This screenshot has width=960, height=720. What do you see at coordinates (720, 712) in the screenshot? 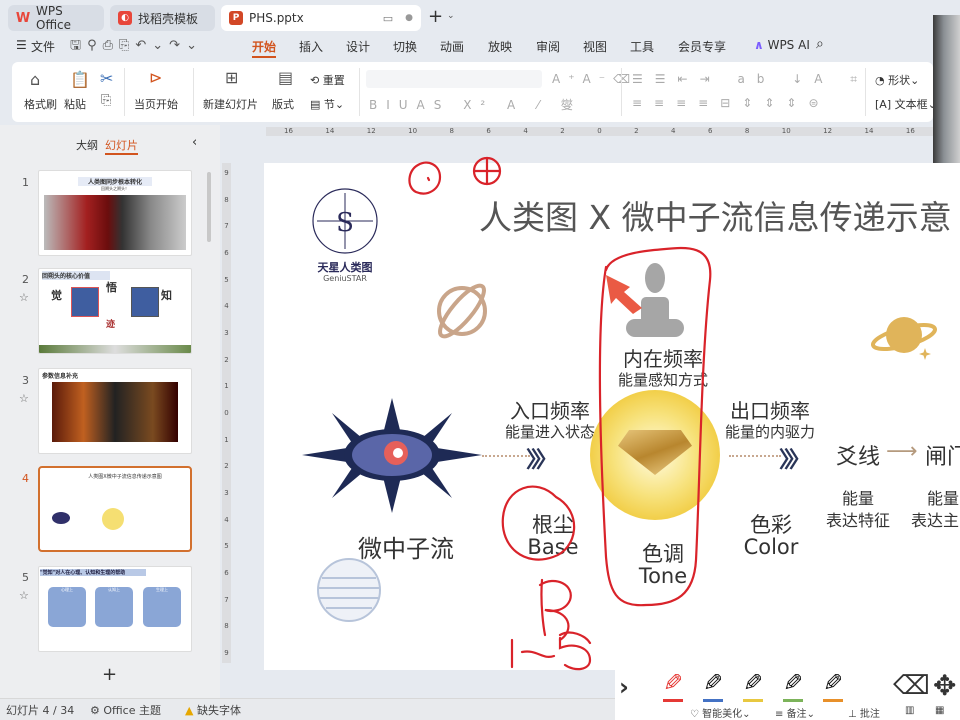
I see `beautify-button: ♡ 智能美化⌄` at bounding box center [720, 712].